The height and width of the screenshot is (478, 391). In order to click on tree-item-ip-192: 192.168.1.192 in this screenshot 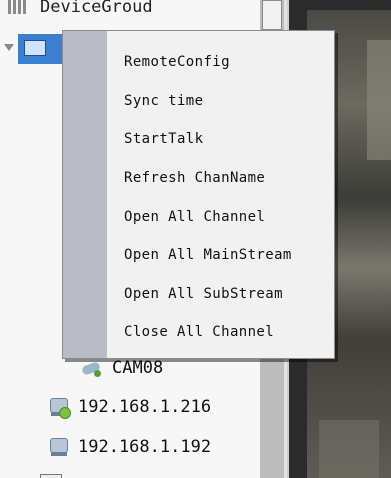, I will do `click(129, 447)`.